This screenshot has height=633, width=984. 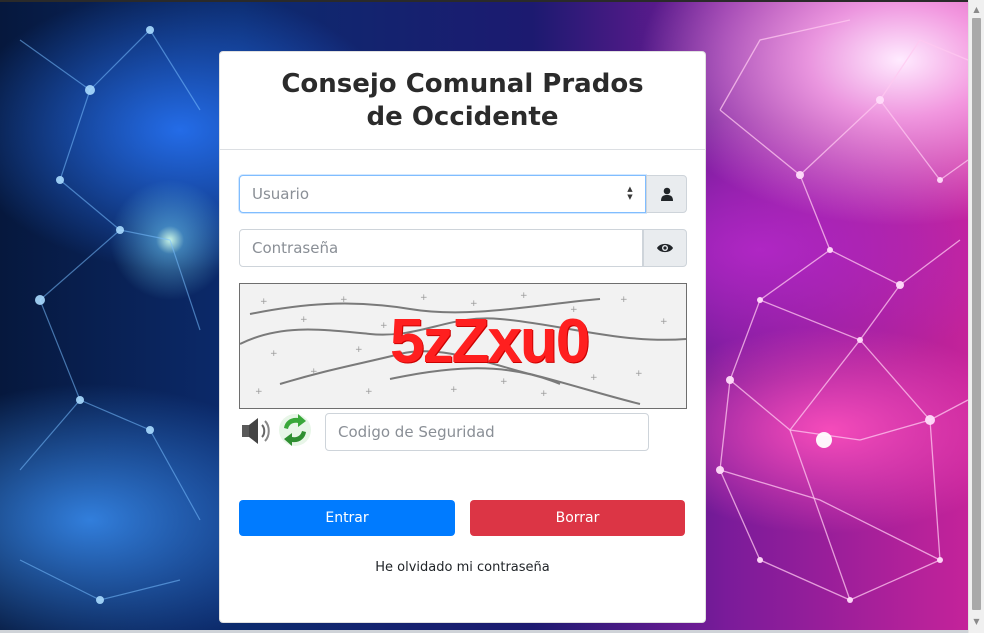 What do you see at coordinates (976, 10) in the screenshot?
I see `scroll-up-arrow-icon: ▲` at bounding box center [976, 10].